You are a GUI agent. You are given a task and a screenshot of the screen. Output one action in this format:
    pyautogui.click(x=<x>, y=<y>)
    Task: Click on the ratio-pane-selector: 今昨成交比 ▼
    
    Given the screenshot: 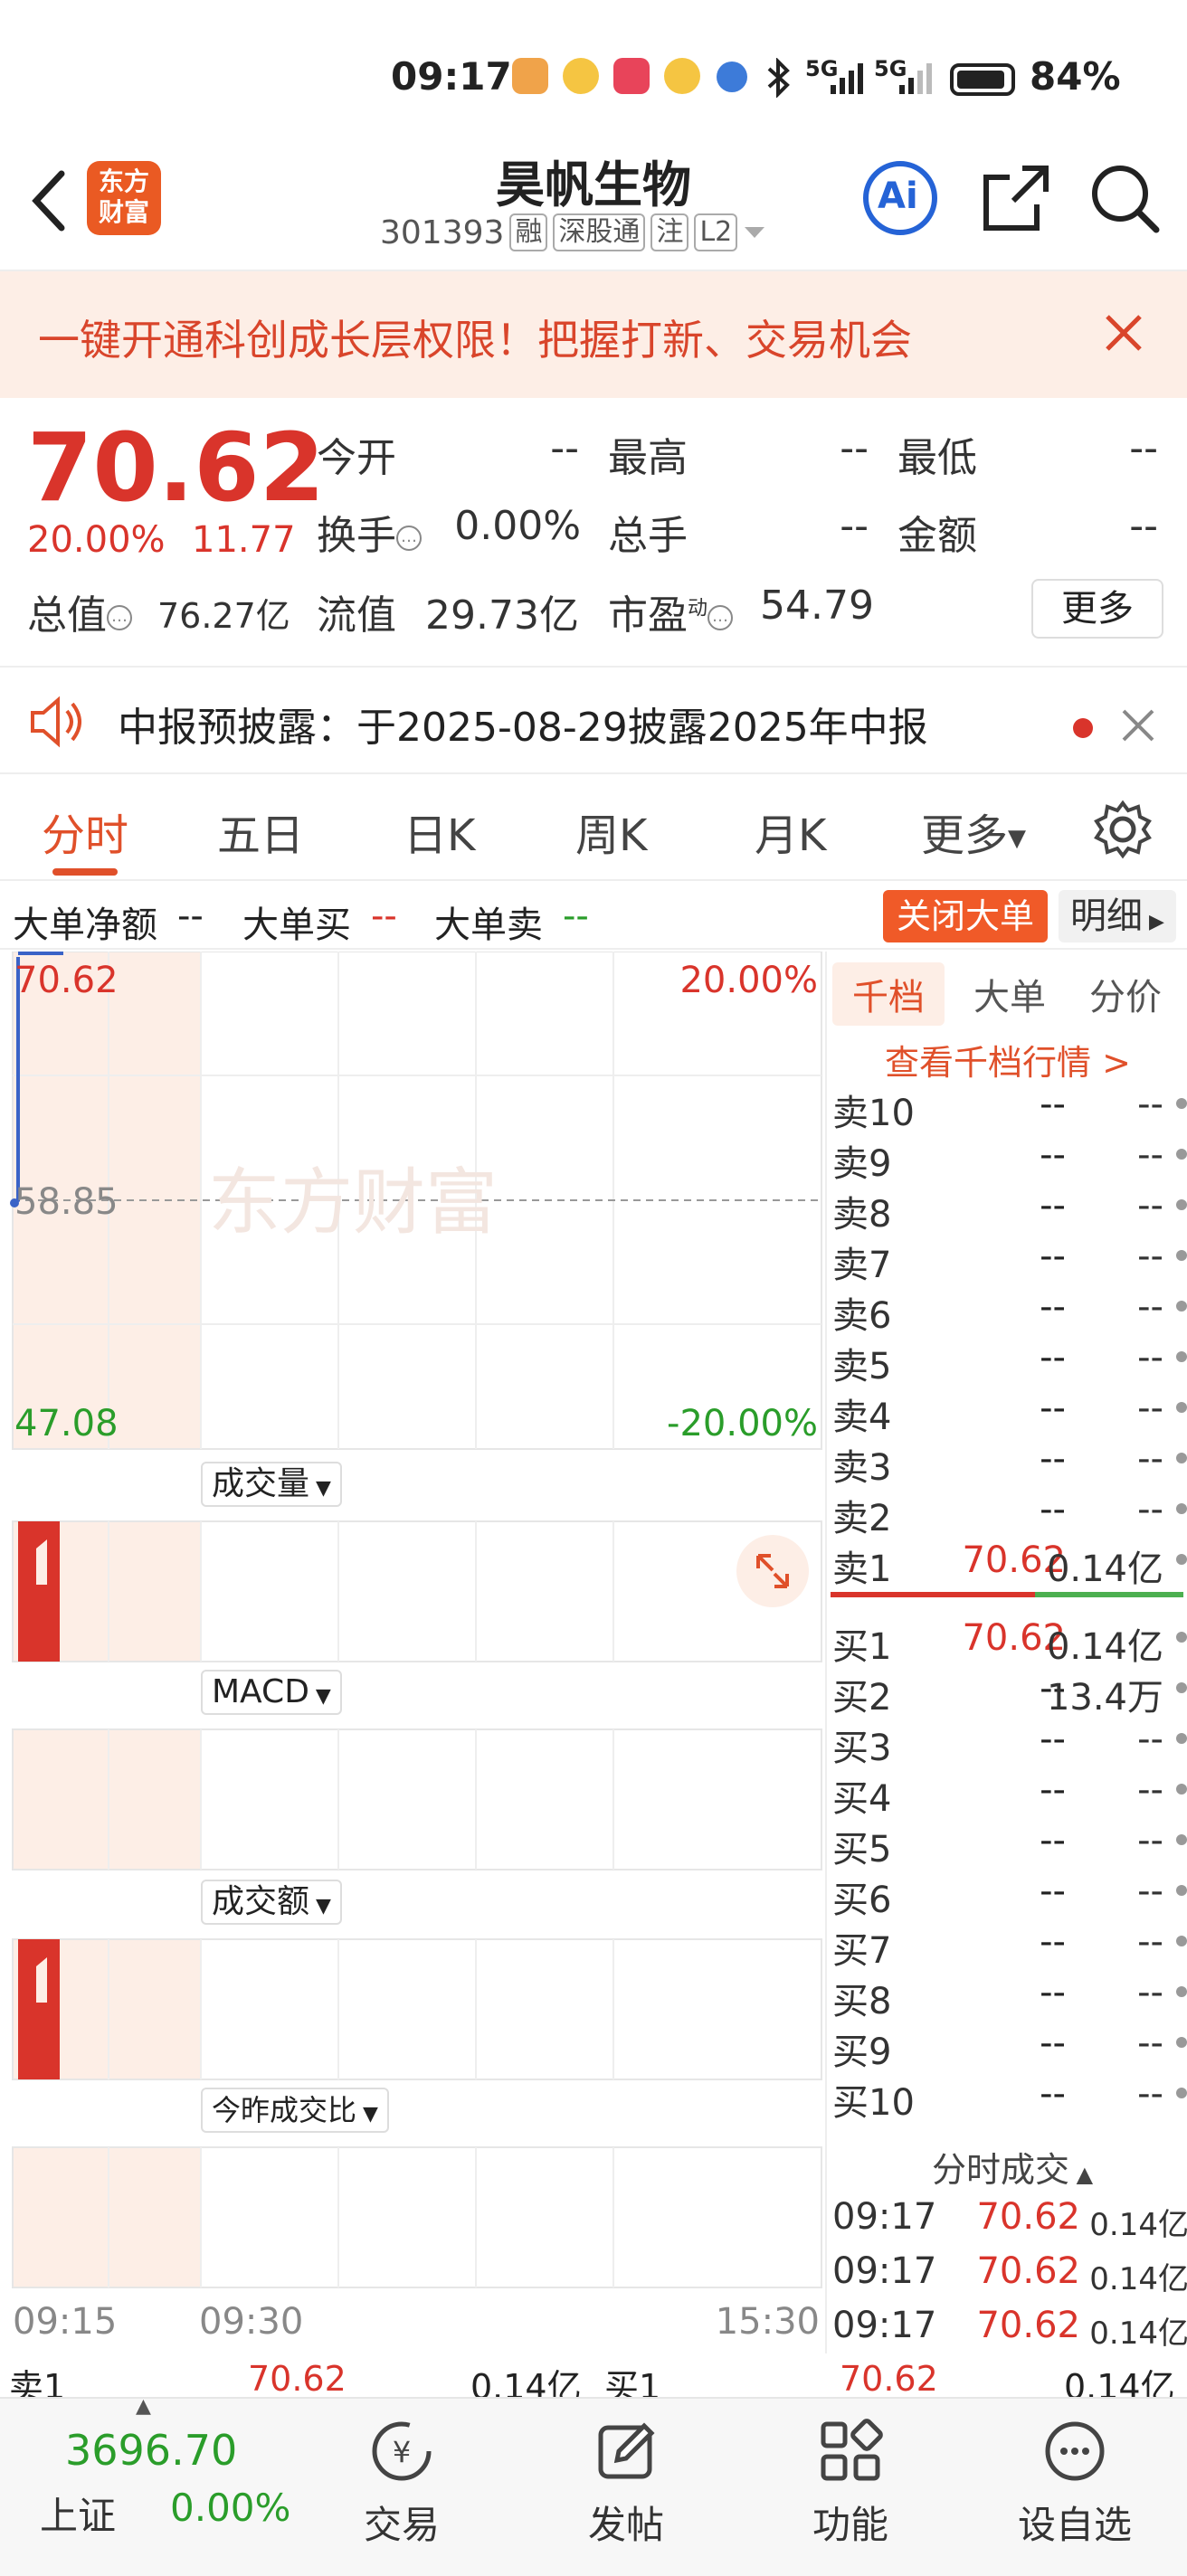 What is the action you would take?
    pyautogui.click(x=295, y=2110)
    